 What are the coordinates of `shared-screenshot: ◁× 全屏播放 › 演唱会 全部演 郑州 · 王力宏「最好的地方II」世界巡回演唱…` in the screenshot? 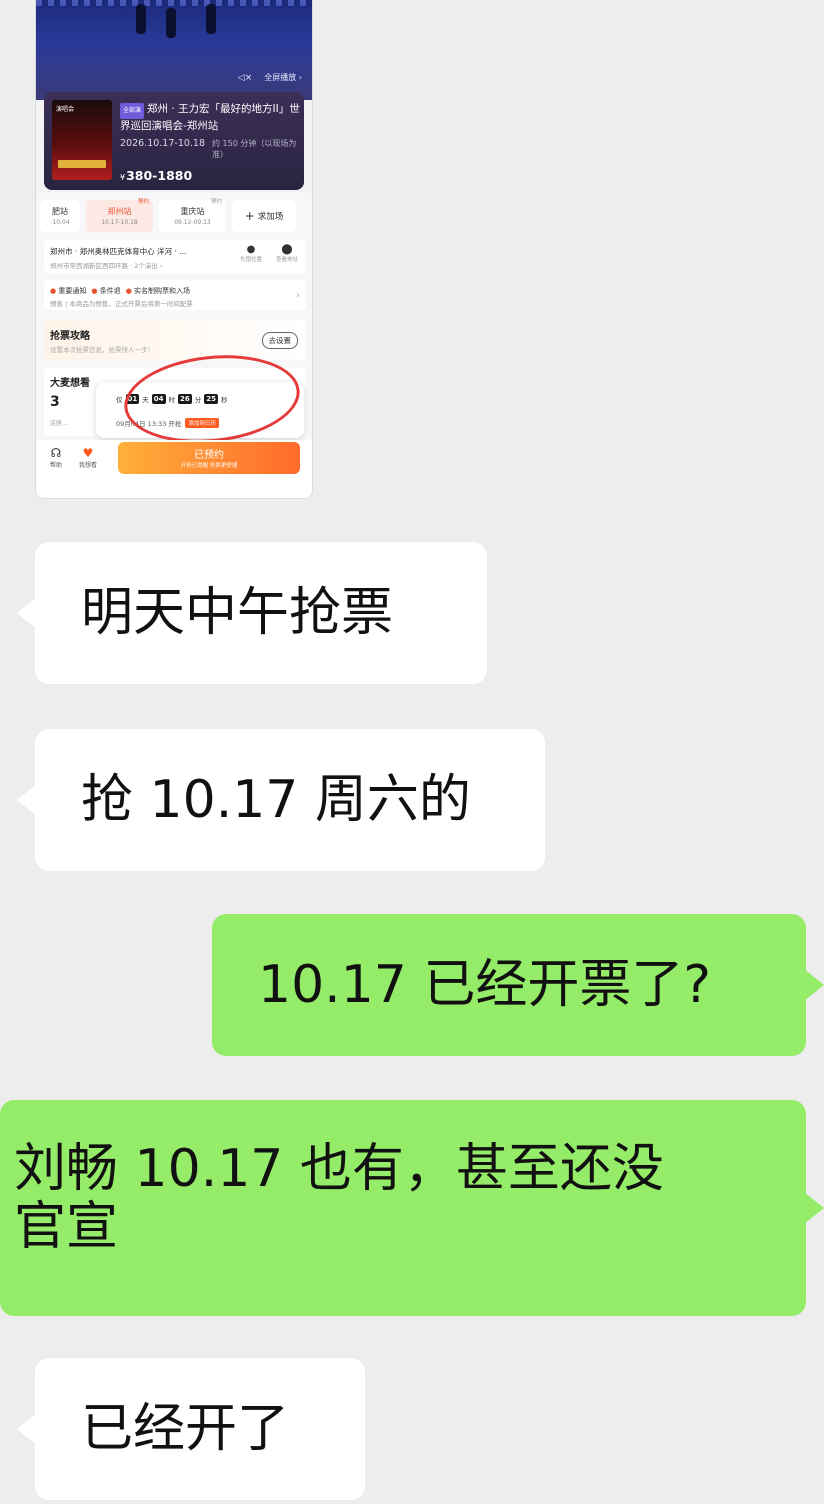 It's located at (174, 249).